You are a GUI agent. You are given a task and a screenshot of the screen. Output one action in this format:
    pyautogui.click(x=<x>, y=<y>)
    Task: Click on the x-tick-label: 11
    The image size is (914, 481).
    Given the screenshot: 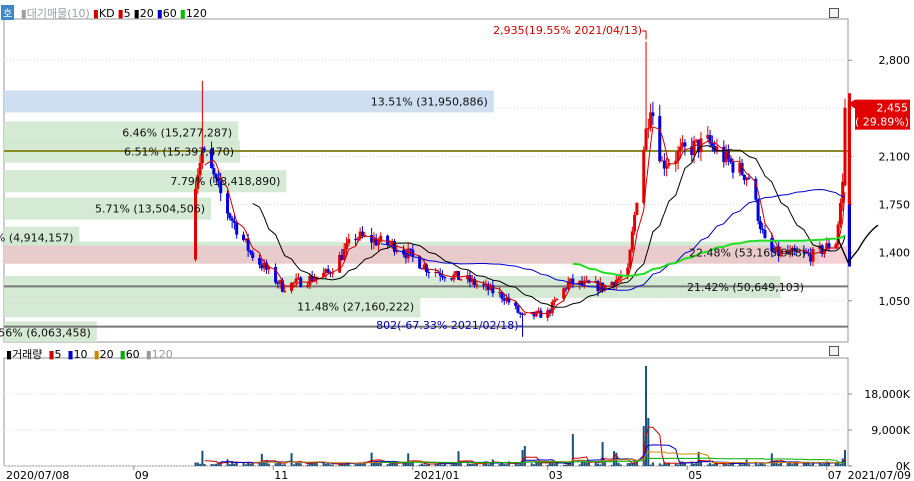 What is the action you would take?
    pyautogui.click(x=281, y=475)
    